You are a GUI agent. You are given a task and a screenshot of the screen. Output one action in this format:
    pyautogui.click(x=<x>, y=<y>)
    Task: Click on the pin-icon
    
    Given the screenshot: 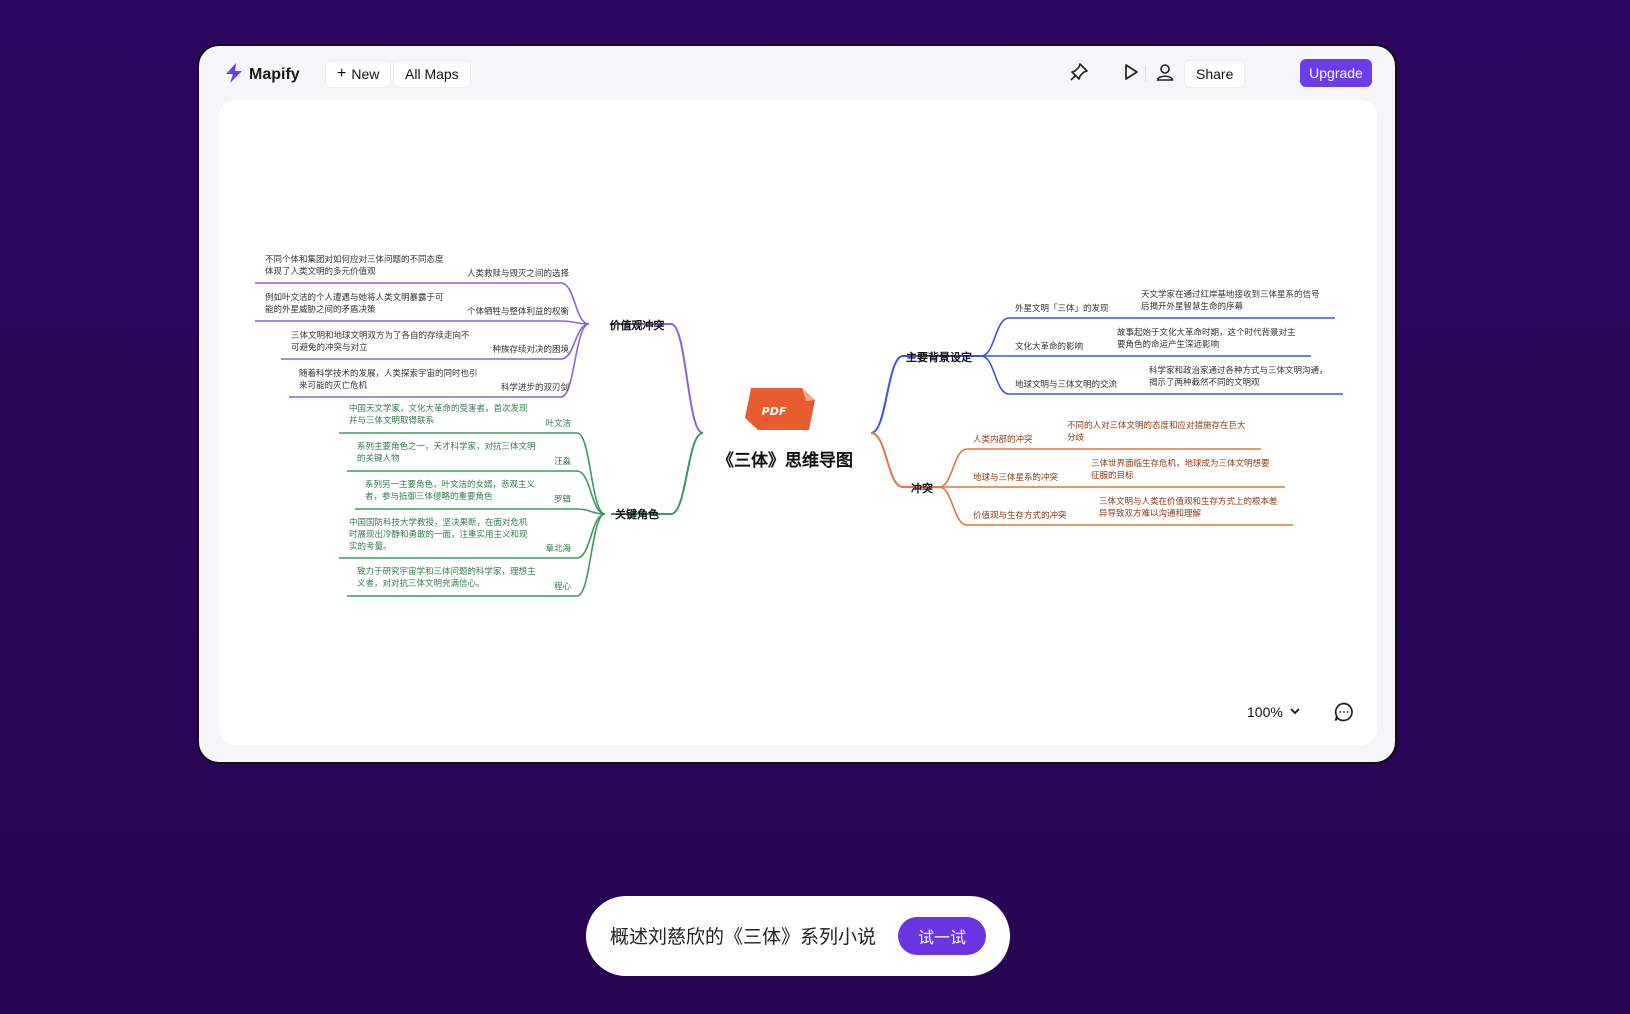 What is the action you would take?
    pyautogui.click(x=1079, y=74)
    